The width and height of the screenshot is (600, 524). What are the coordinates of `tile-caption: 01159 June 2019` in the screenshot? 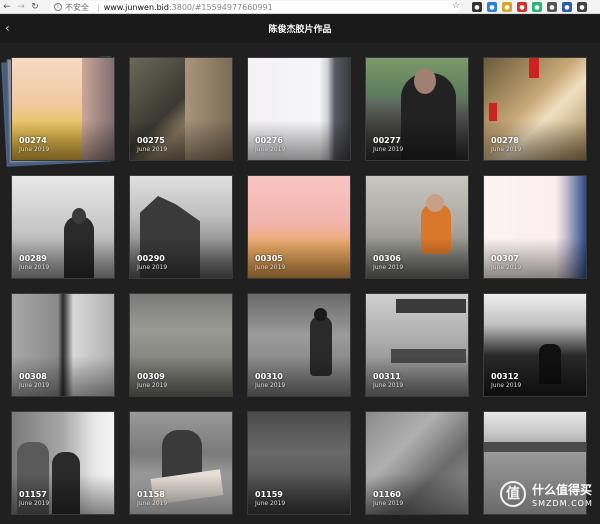 It's located at (270, 499).